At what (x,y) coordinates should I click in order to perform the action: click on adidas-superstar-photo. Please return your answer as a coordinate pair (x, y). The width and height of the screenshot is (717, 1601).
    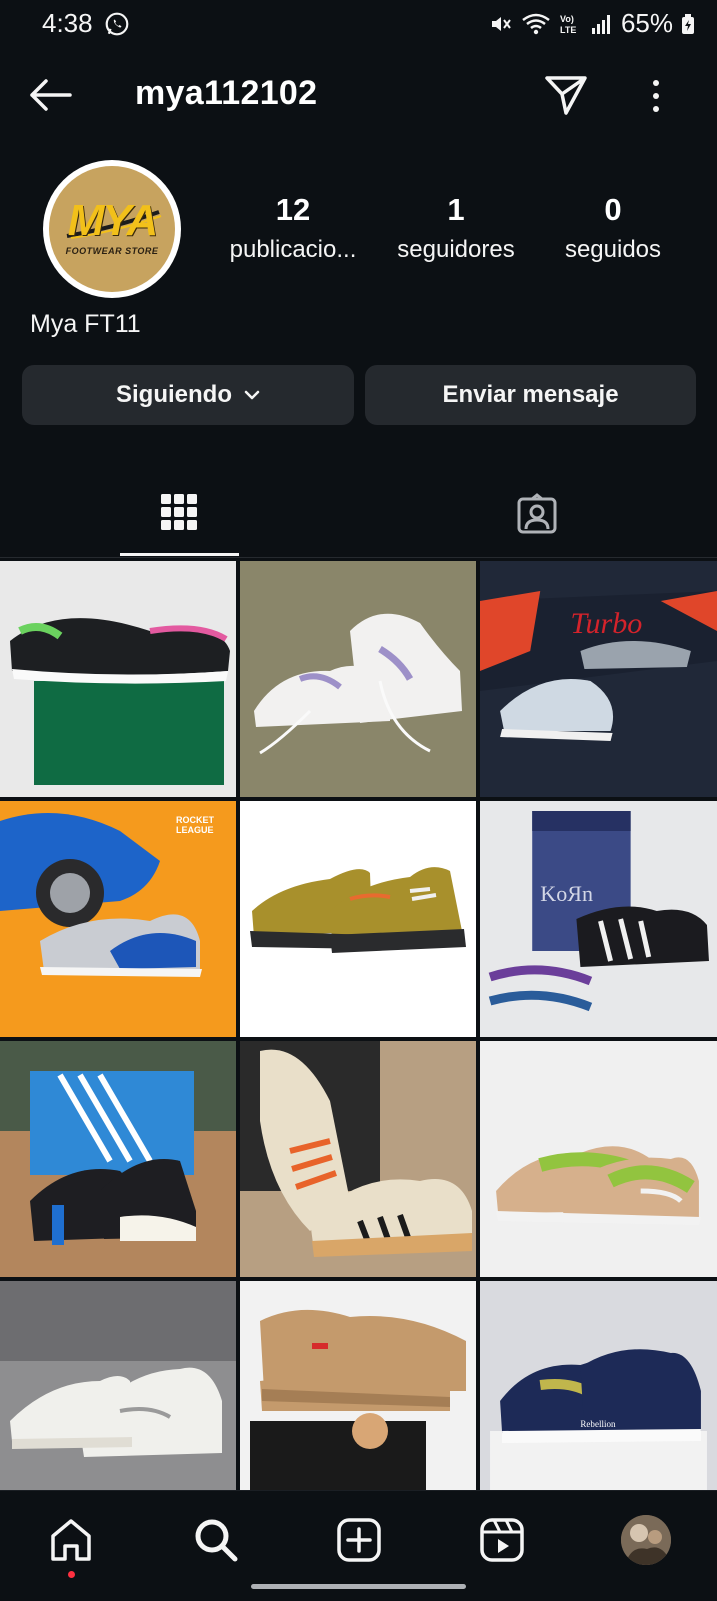
    Looking at the image, I should click on (118, 1159).